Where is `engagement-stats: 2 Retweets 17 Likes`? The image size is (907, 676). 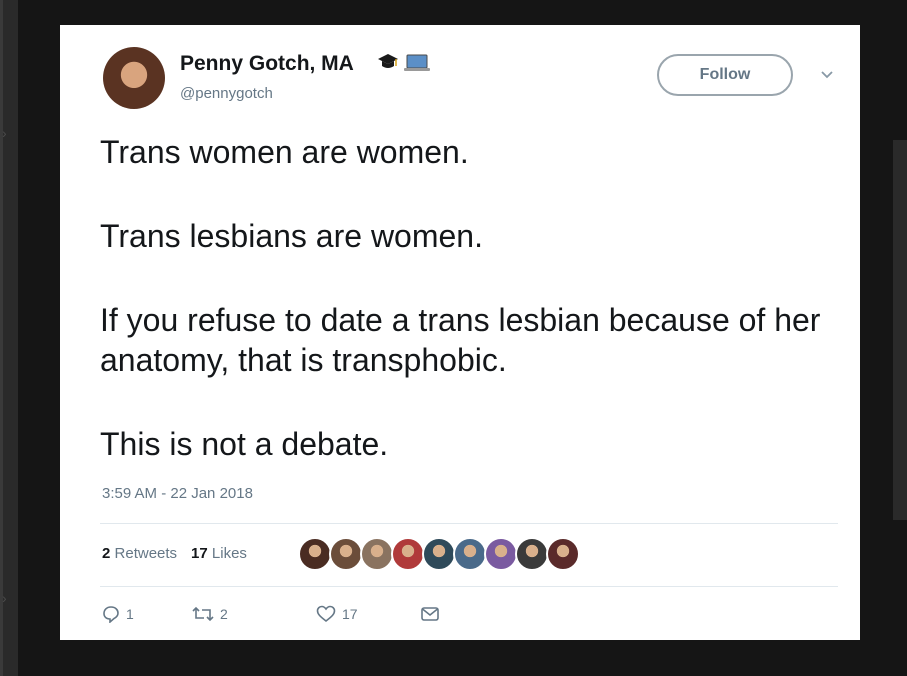
engagement-stats: 2 Retweets 17 Likes is located at coordinates (174, 553).